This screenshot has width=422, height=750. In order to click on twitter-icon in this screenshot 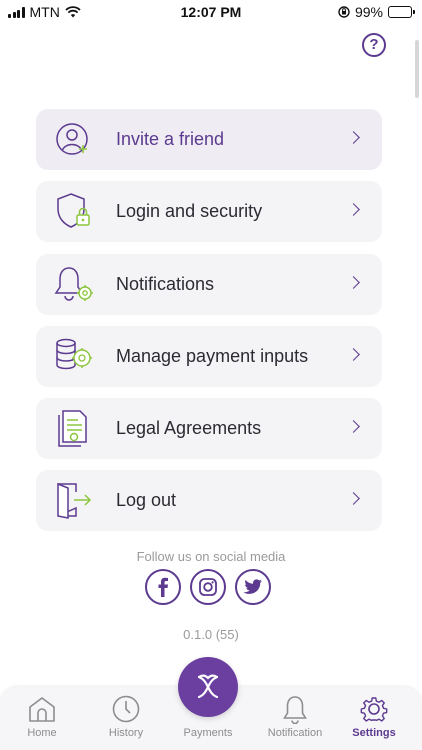, I will do `click(252, 586)`.